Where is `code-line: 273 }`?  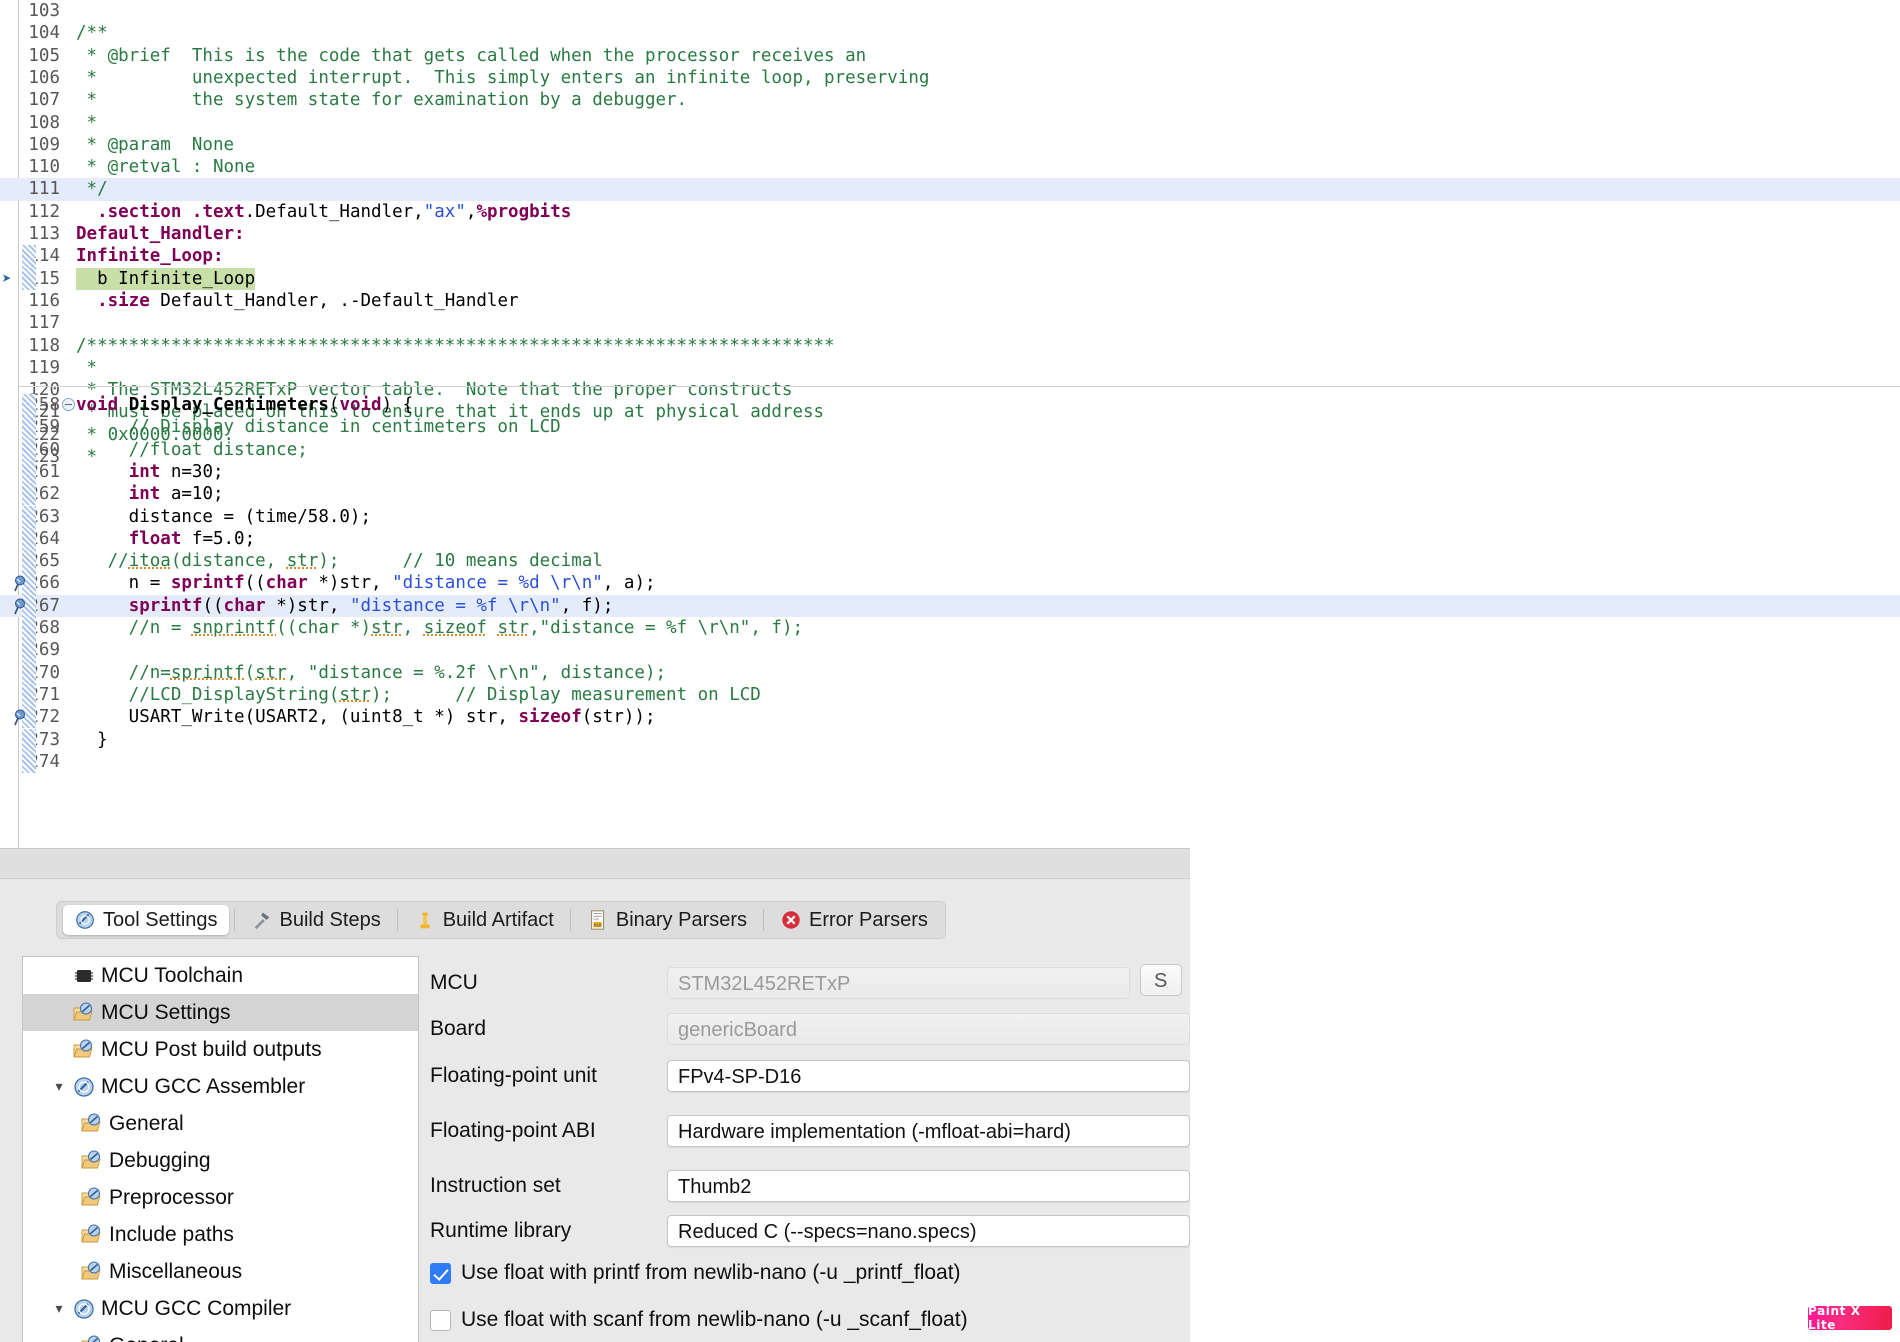
code-line: 273 } is located at coordinates (950, 739).